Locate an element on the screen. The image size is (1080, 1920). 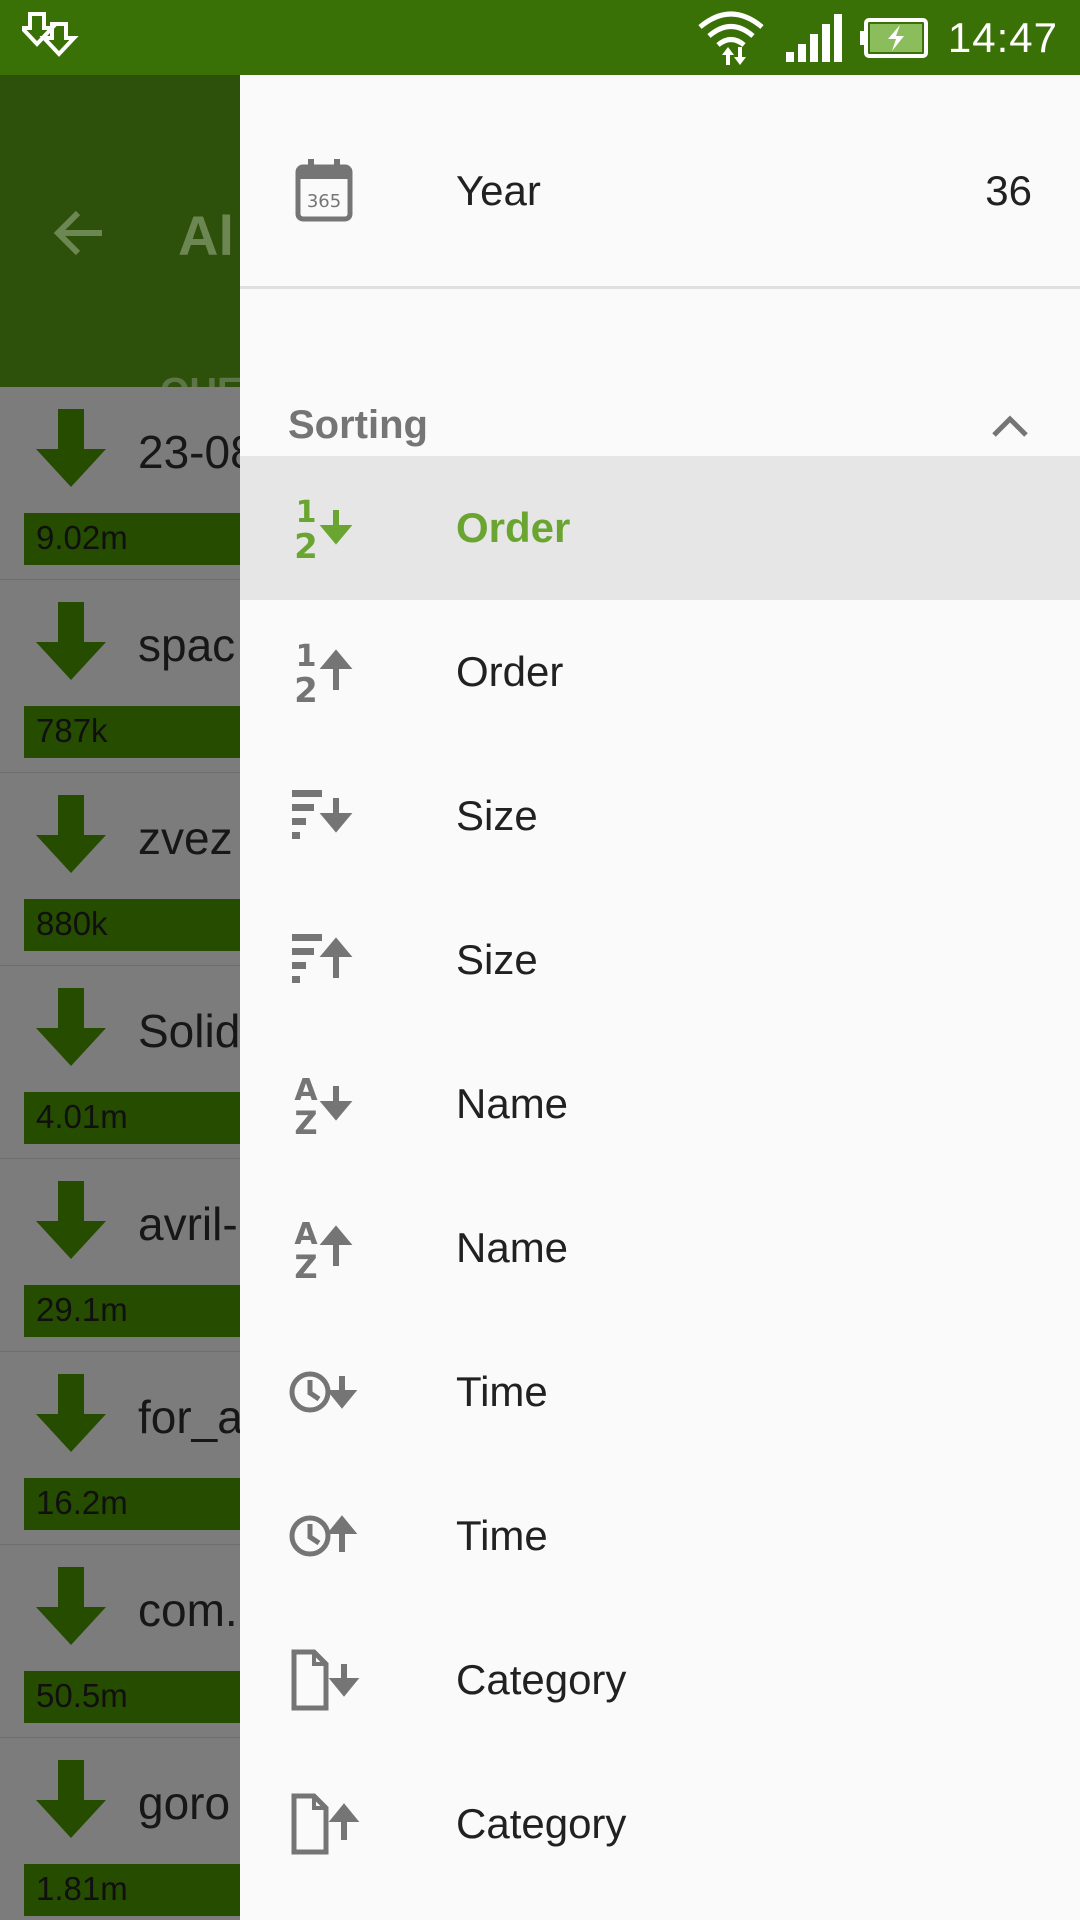
sort-size-desc: Size is located at coordinates (660, 816).